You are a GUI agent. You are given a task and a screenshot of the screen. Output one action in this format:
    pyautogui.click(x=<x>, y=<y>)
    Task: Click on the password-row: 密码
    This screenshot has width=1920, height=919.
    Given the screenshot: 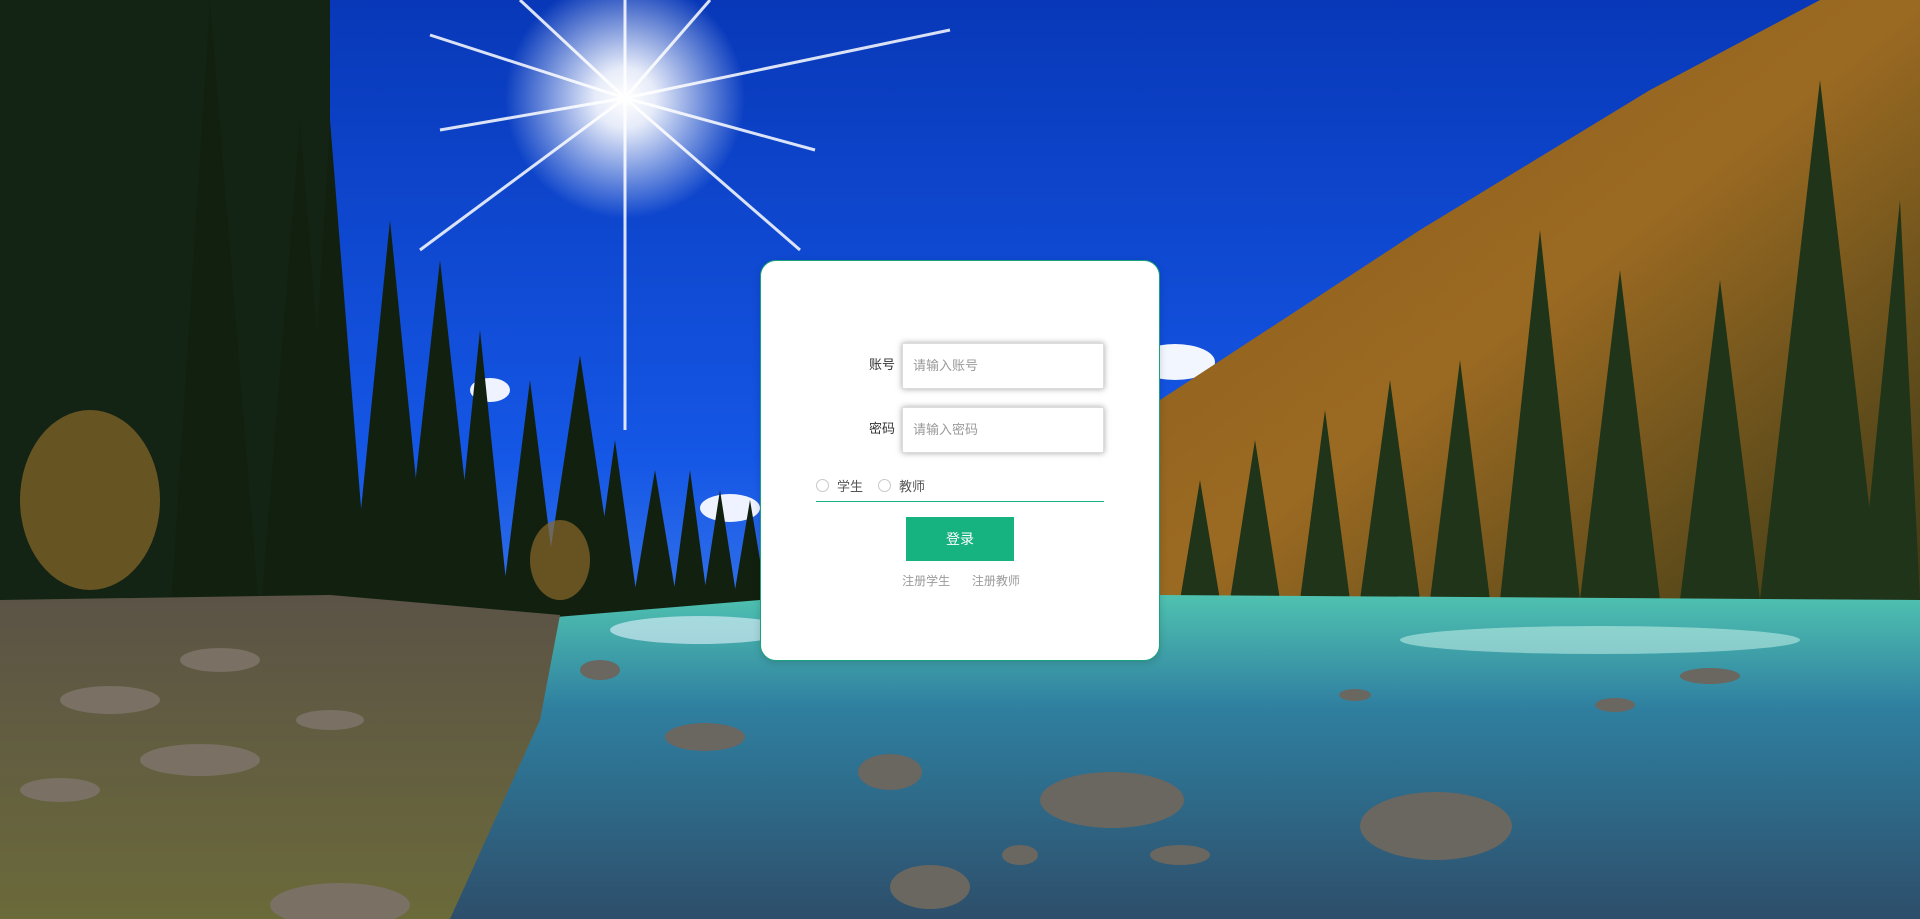 What is the action you would take?
    pyautogui.click(x=961, y=430)
    